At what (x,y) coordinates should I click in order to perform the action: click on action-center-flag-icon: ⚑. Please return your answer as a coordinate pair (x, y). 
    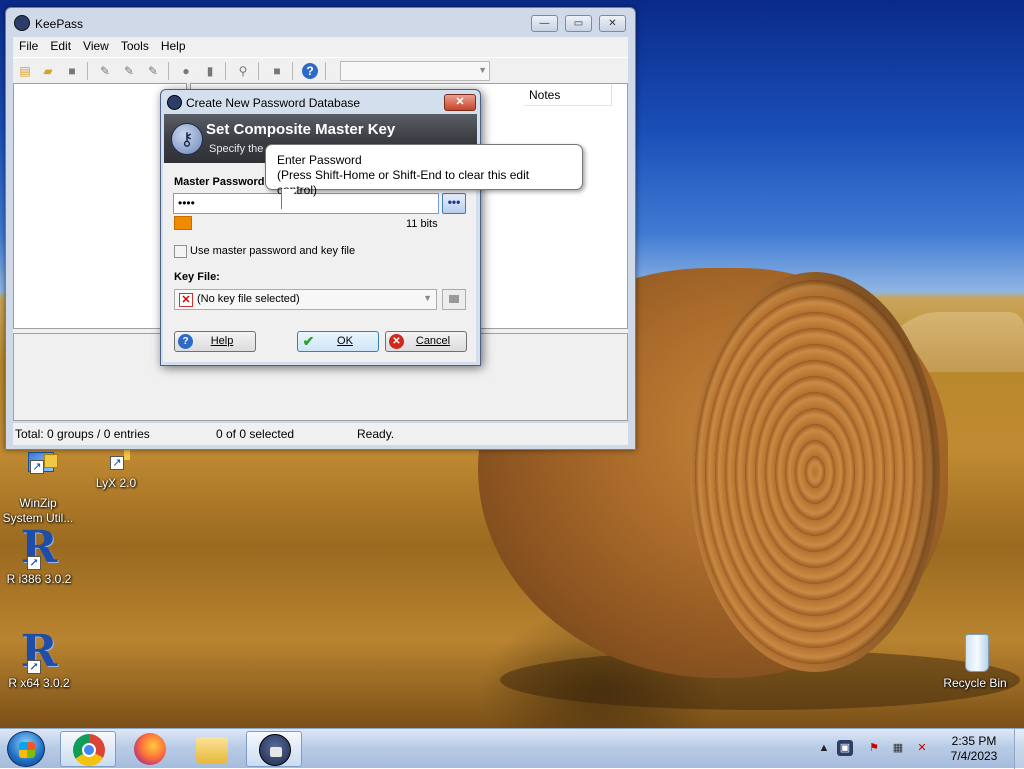
    Looking at the image, I should click on (874, 748).